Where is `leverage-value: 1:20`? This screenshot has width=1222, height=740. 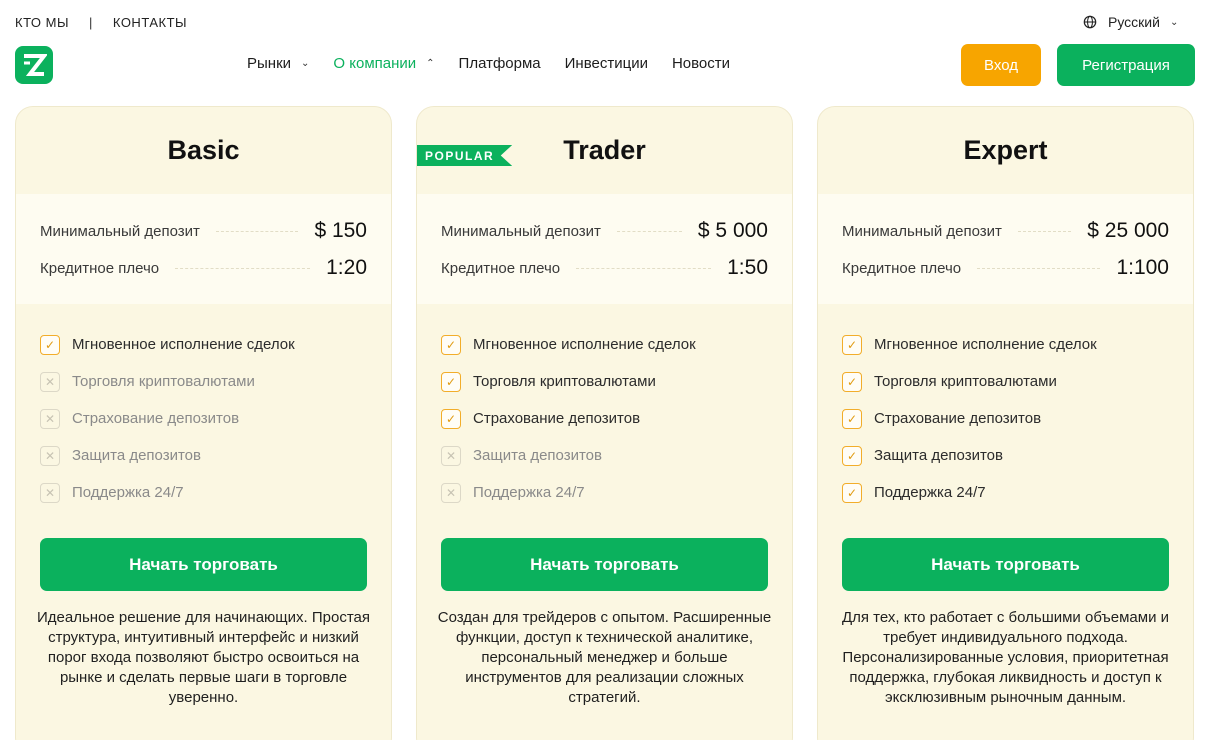 leverage-value: 1:20 is located at coordinates (346, 267).